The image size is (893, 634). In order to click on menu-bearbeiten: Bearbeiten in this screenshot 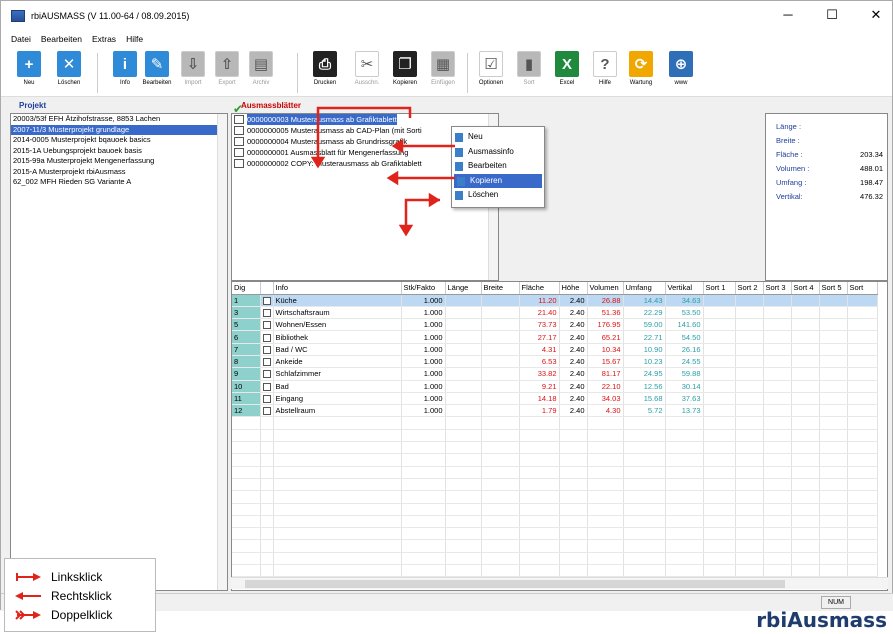, I will do `click(61, 39)`.